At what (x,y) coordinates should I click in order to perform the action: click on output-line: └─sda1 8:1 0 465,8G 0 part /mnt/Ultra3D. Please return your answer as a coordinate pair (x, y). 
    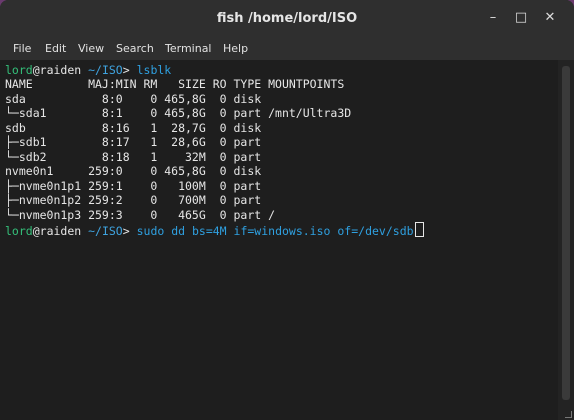
    Looking at the image, I should click on (178, 113).